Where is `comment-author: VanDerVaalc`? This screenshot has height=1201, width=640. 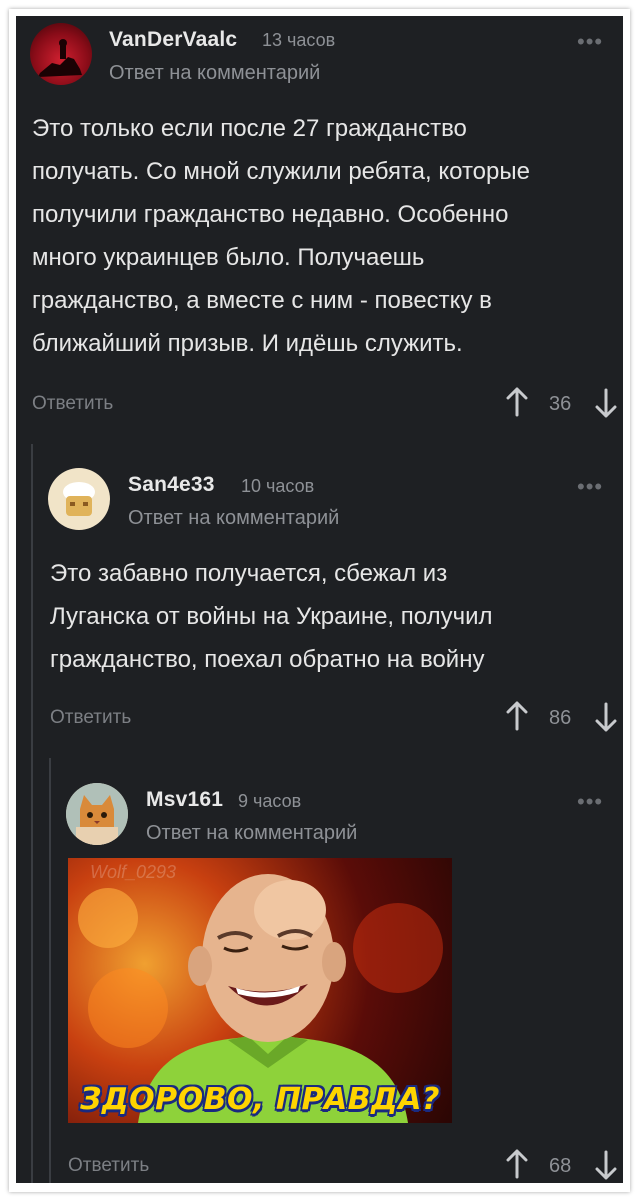 comment-author: VanDerVaalc is located at coordinates (173, 40).